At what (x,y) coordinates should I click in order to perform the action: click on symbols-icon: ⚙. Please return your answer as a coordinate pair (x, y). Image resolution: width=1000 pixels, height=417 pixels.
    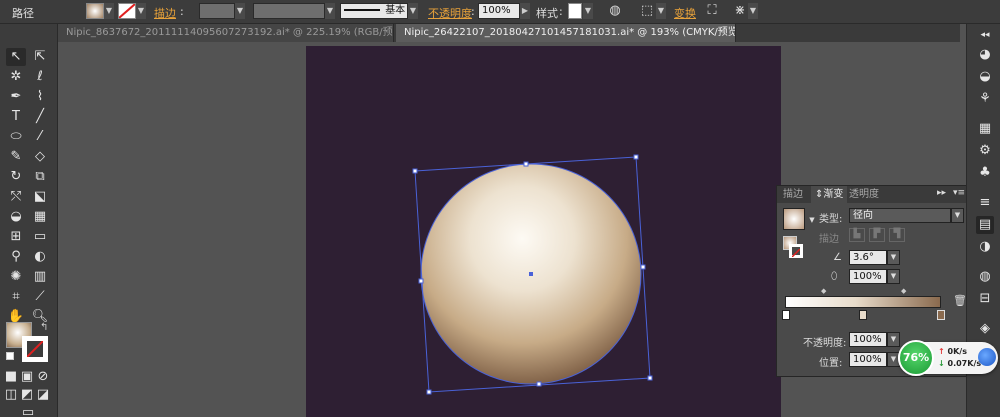
    Looking at the image, I should click on (985, 151).